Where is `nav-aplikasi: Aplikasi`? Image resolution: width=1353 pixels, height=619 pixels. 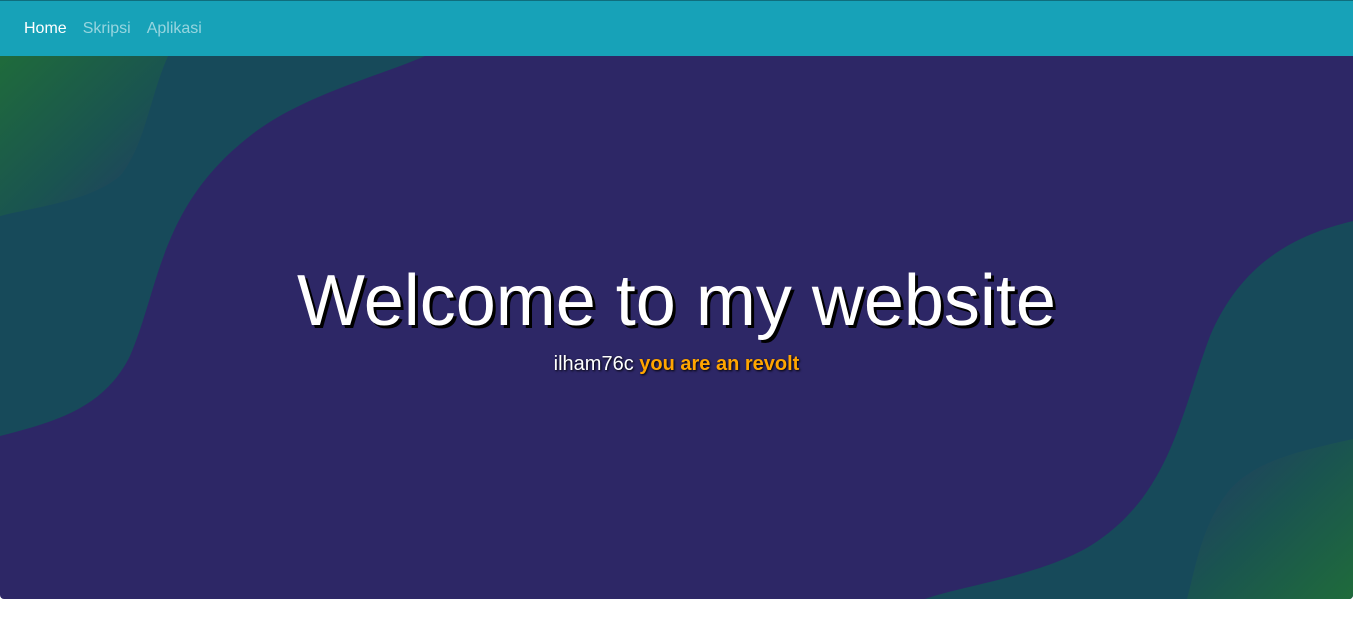
nav-aplikasi: Aplikasi is located at coordinates (174, 29).